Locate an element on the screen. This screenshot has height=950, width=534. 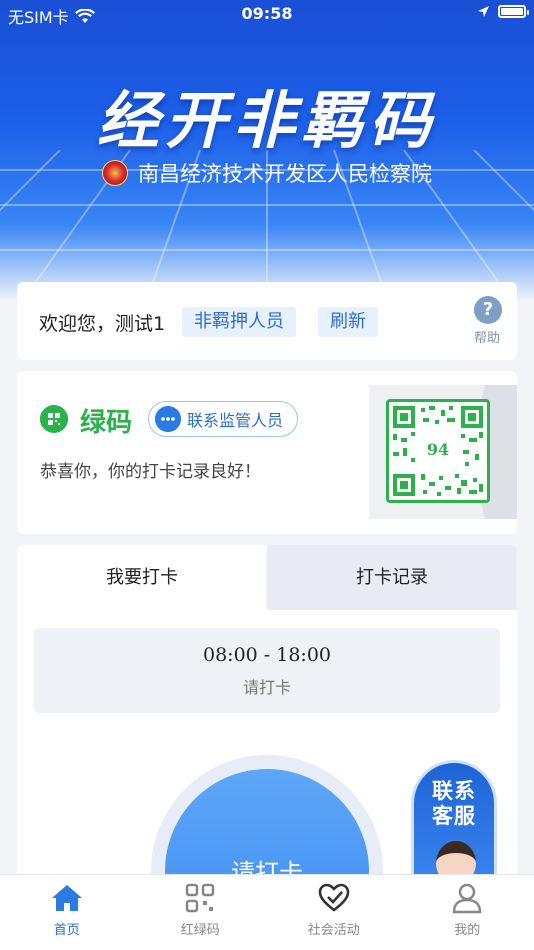
customer-service-line2: 客服 is located at coordinates (454, 816).